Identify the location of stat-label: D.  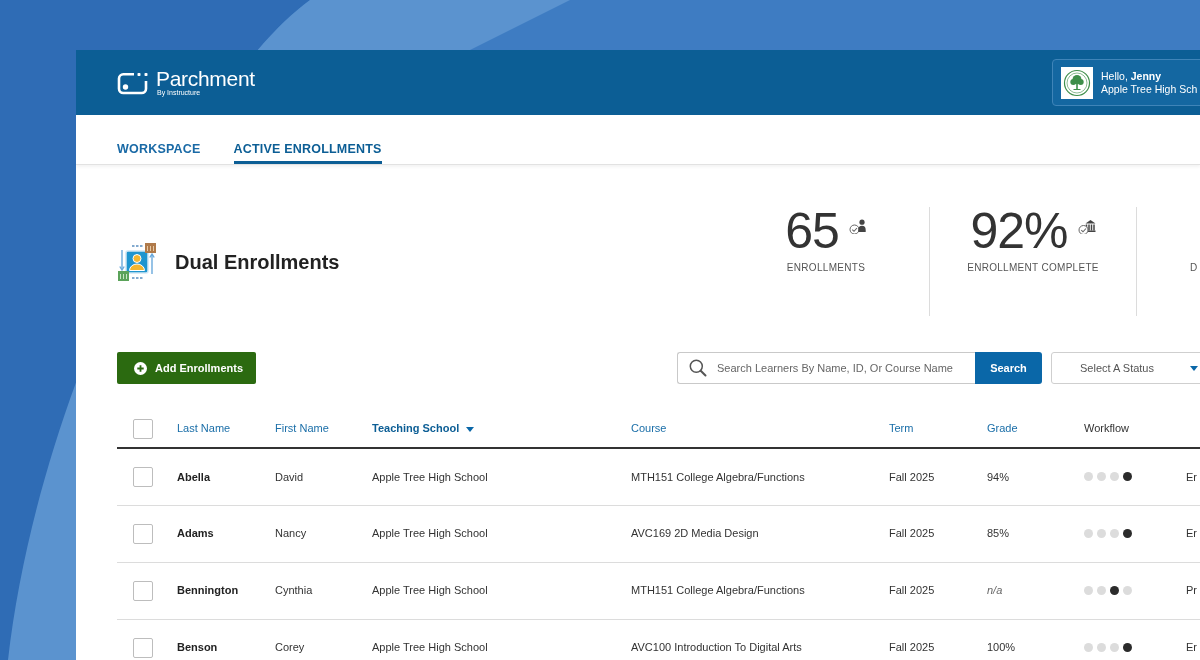
(1194, 267).